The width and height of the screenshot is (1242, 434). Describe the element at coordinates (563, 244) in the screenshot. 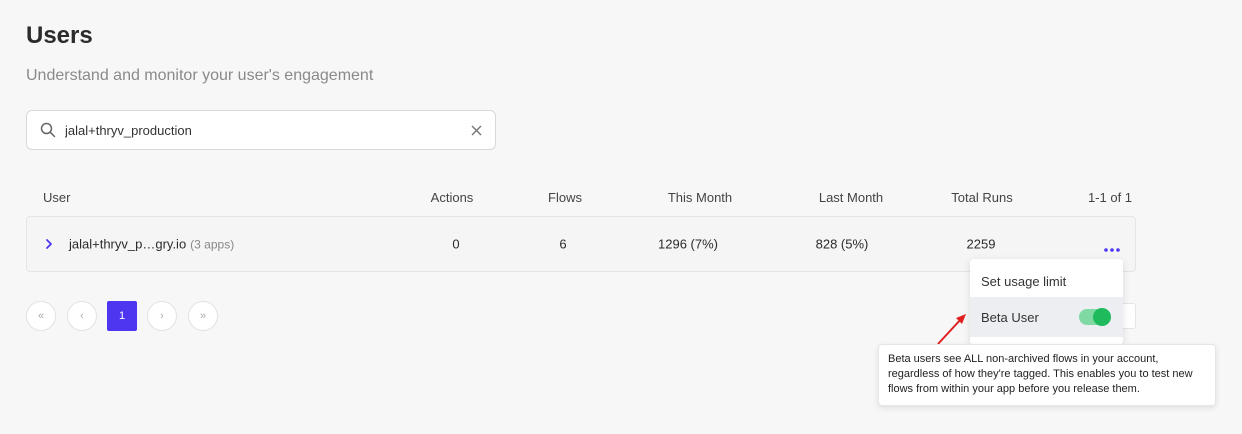

I see `flows-cell: 6` at that location.